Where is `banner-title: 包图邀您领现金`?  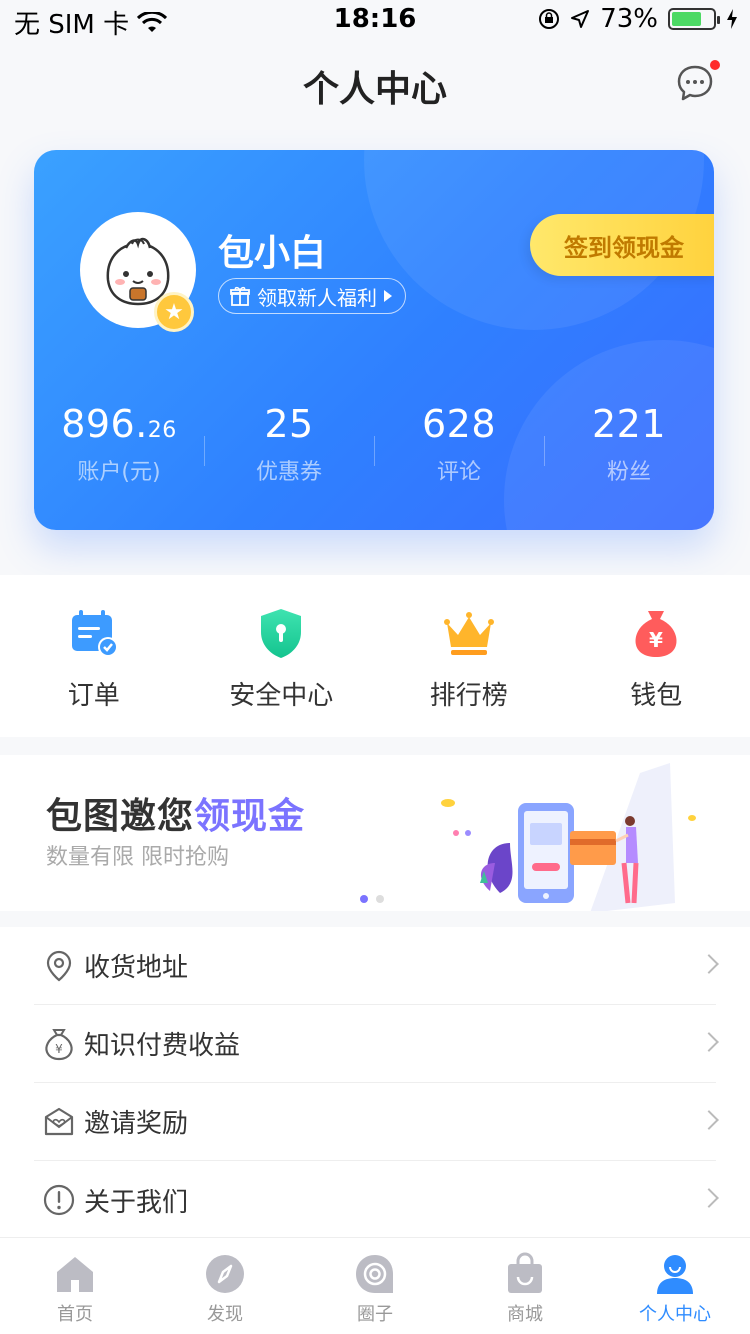 banner-title: 包图邀您领现金 is located at coordinates (175, 813).